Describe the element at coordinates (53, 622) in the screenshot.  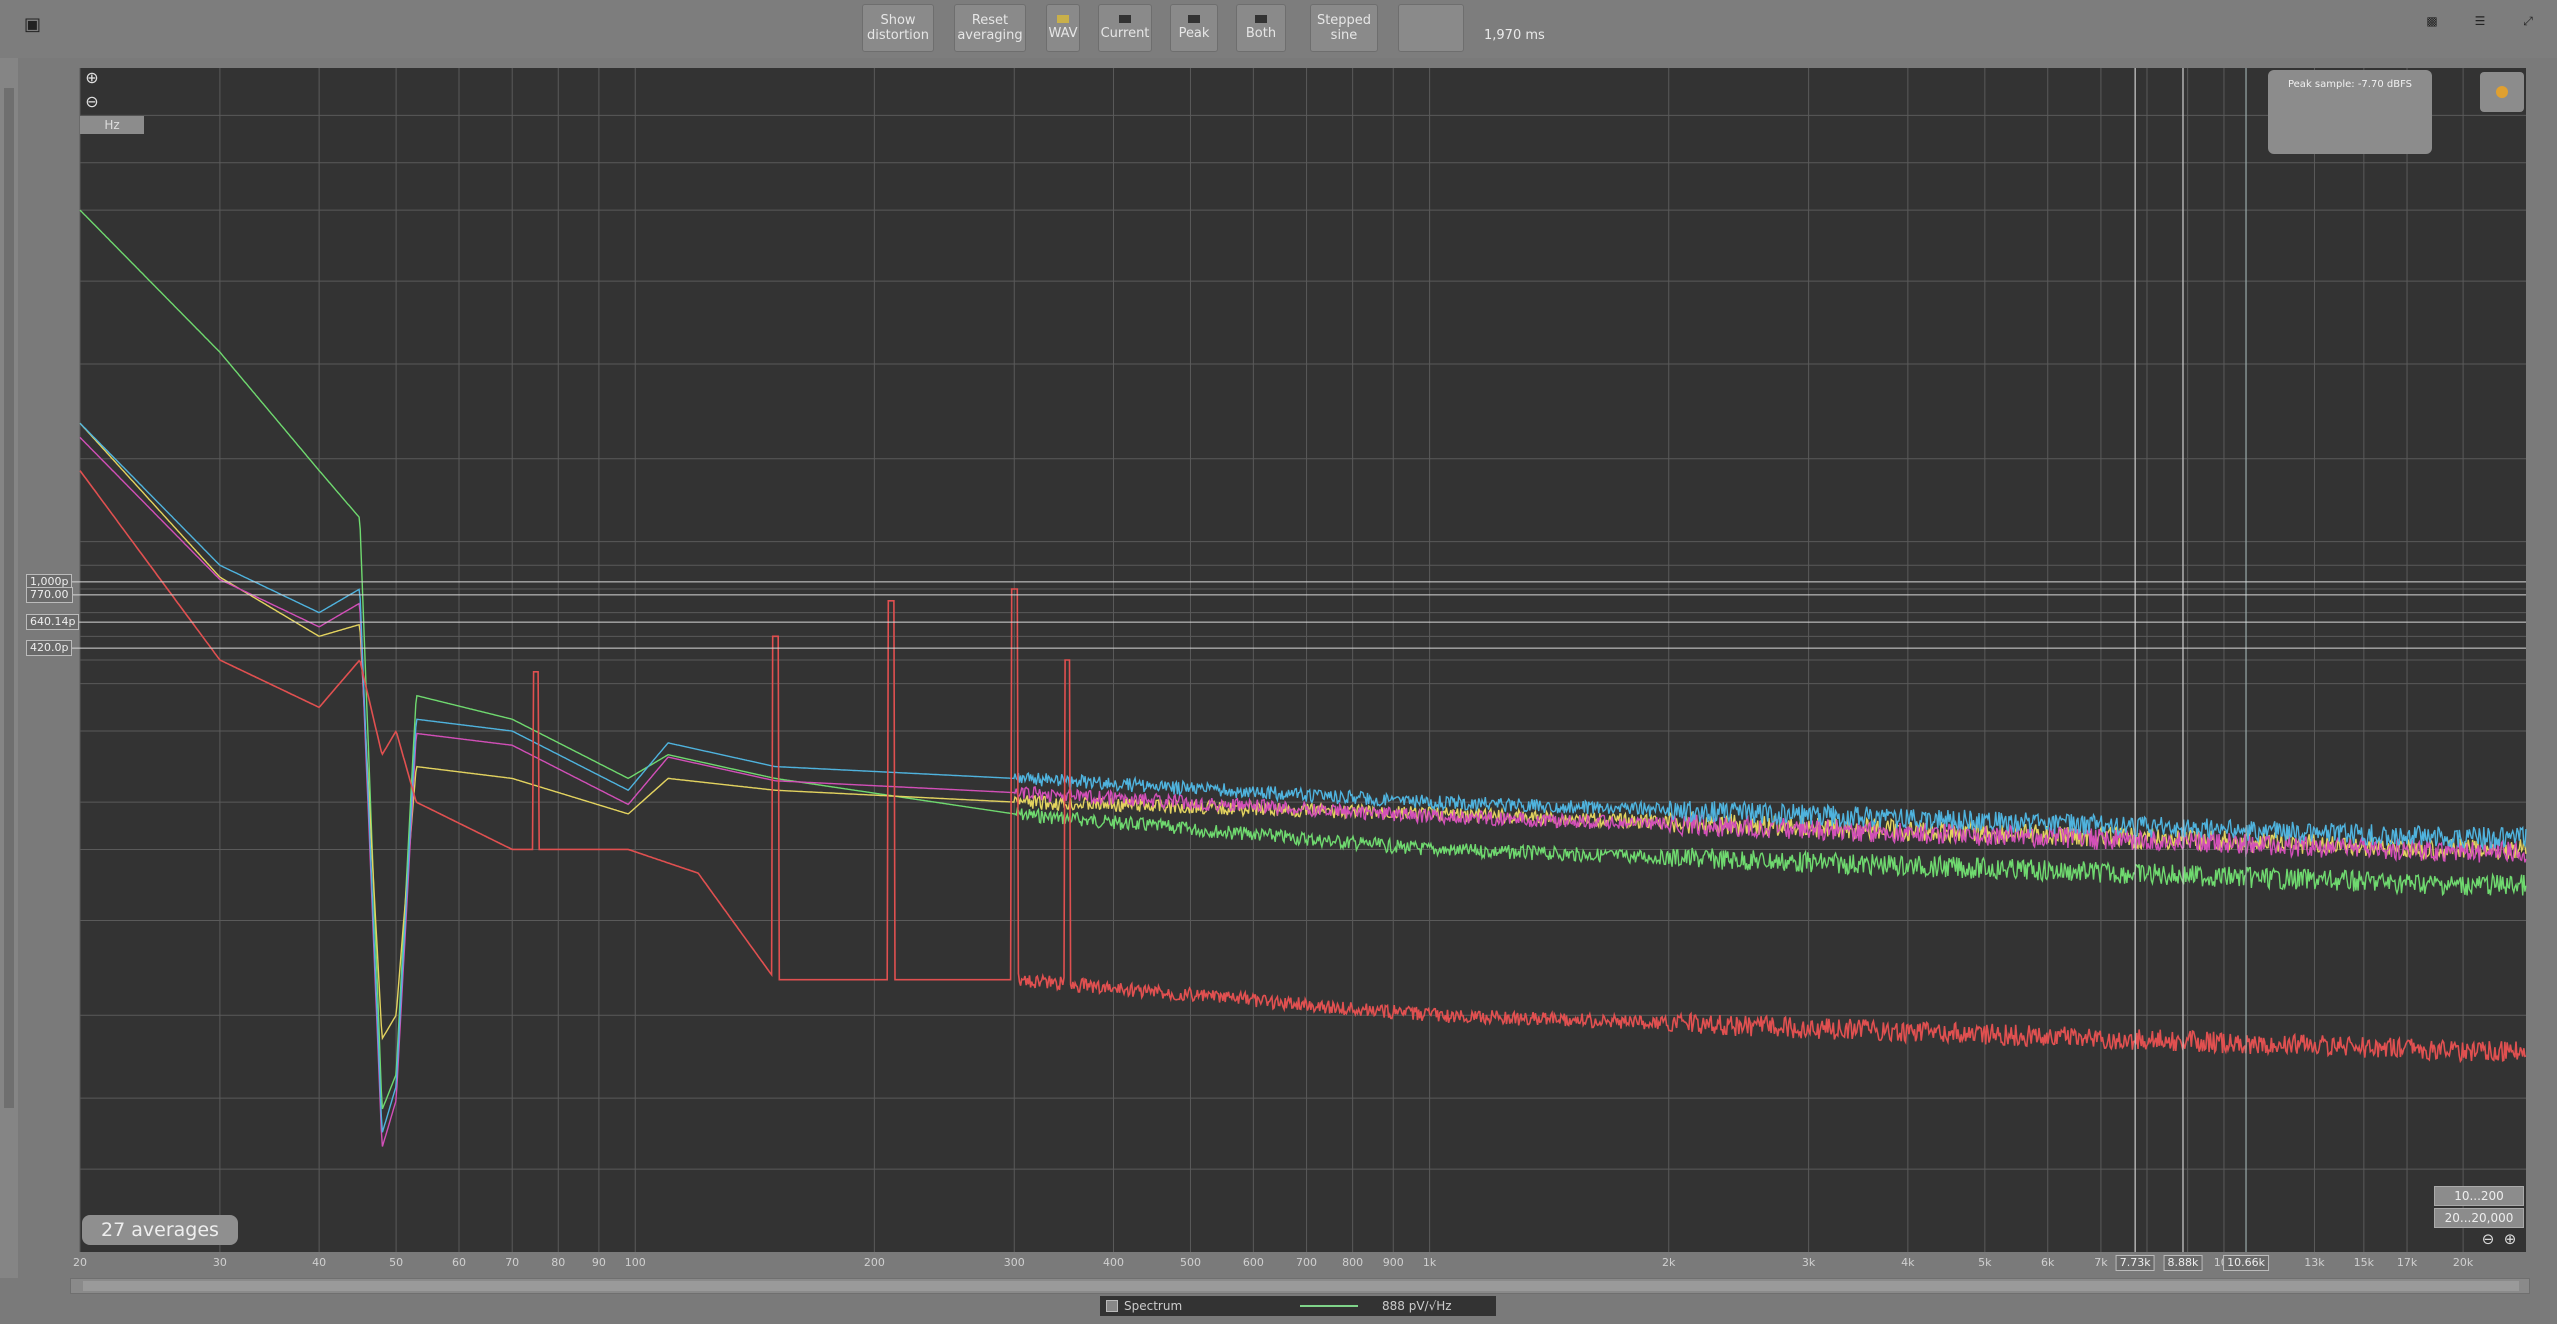
I see `y-cursor-label: 640.14p` at that location.